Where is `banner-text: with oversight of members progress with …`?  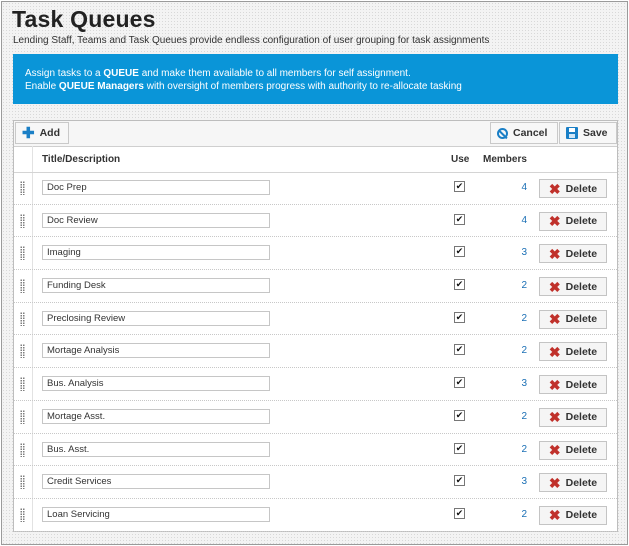 banner-text: with oversight of members progress with … is located at coordinates (302, 86).